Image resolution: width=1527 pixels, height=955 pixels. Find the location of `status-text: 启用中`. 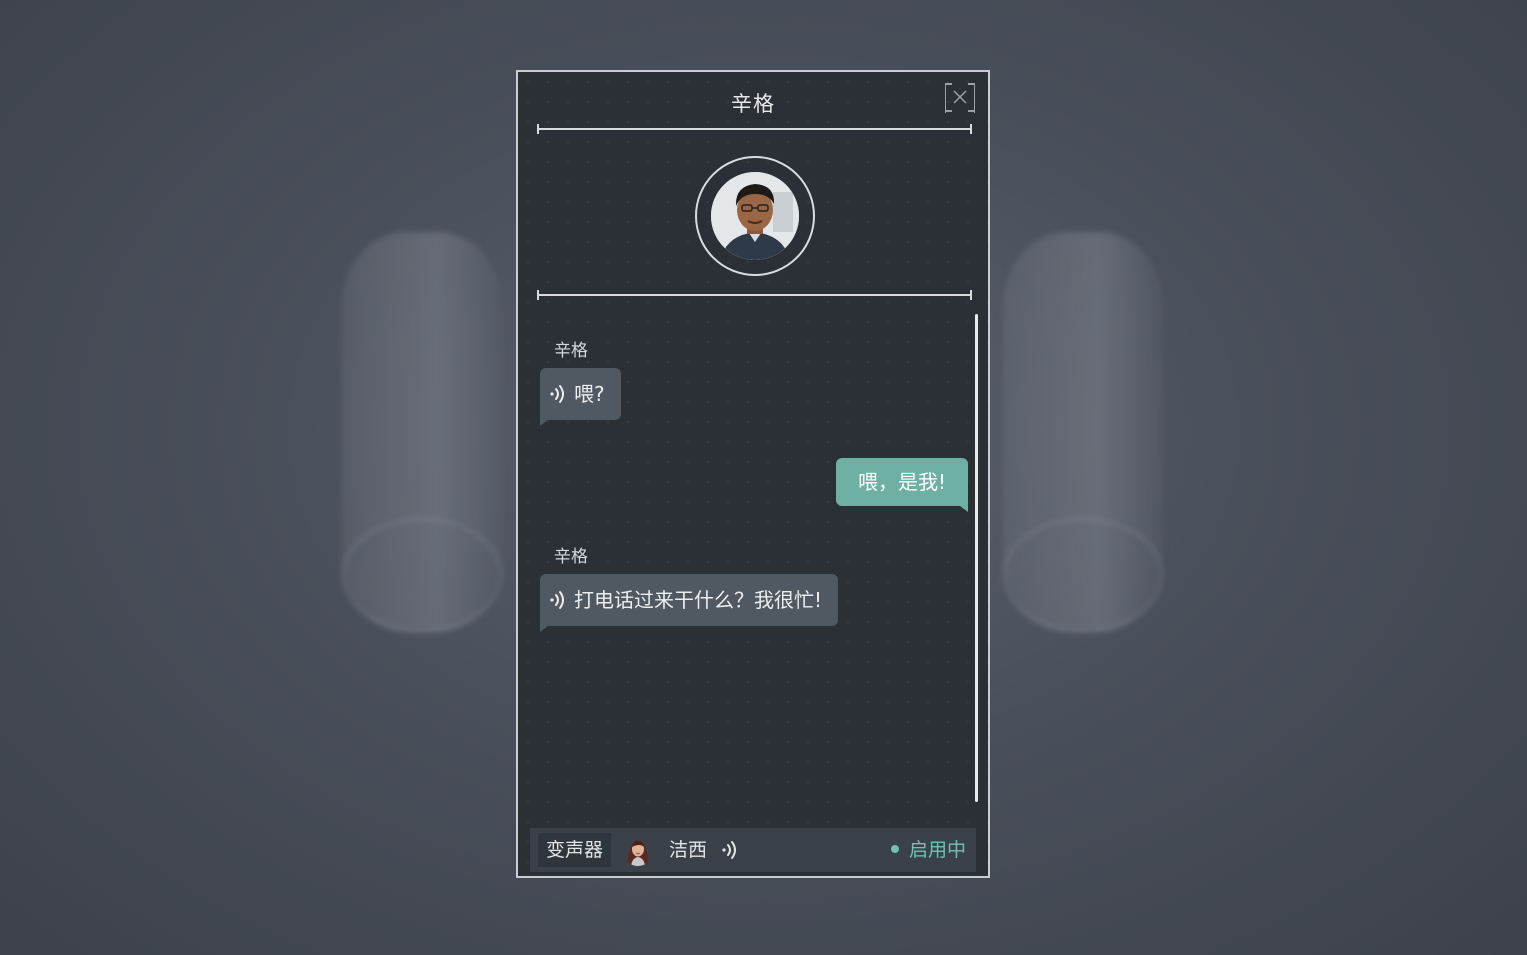

status-text: 启用中 is located at coordinates (937, 850).